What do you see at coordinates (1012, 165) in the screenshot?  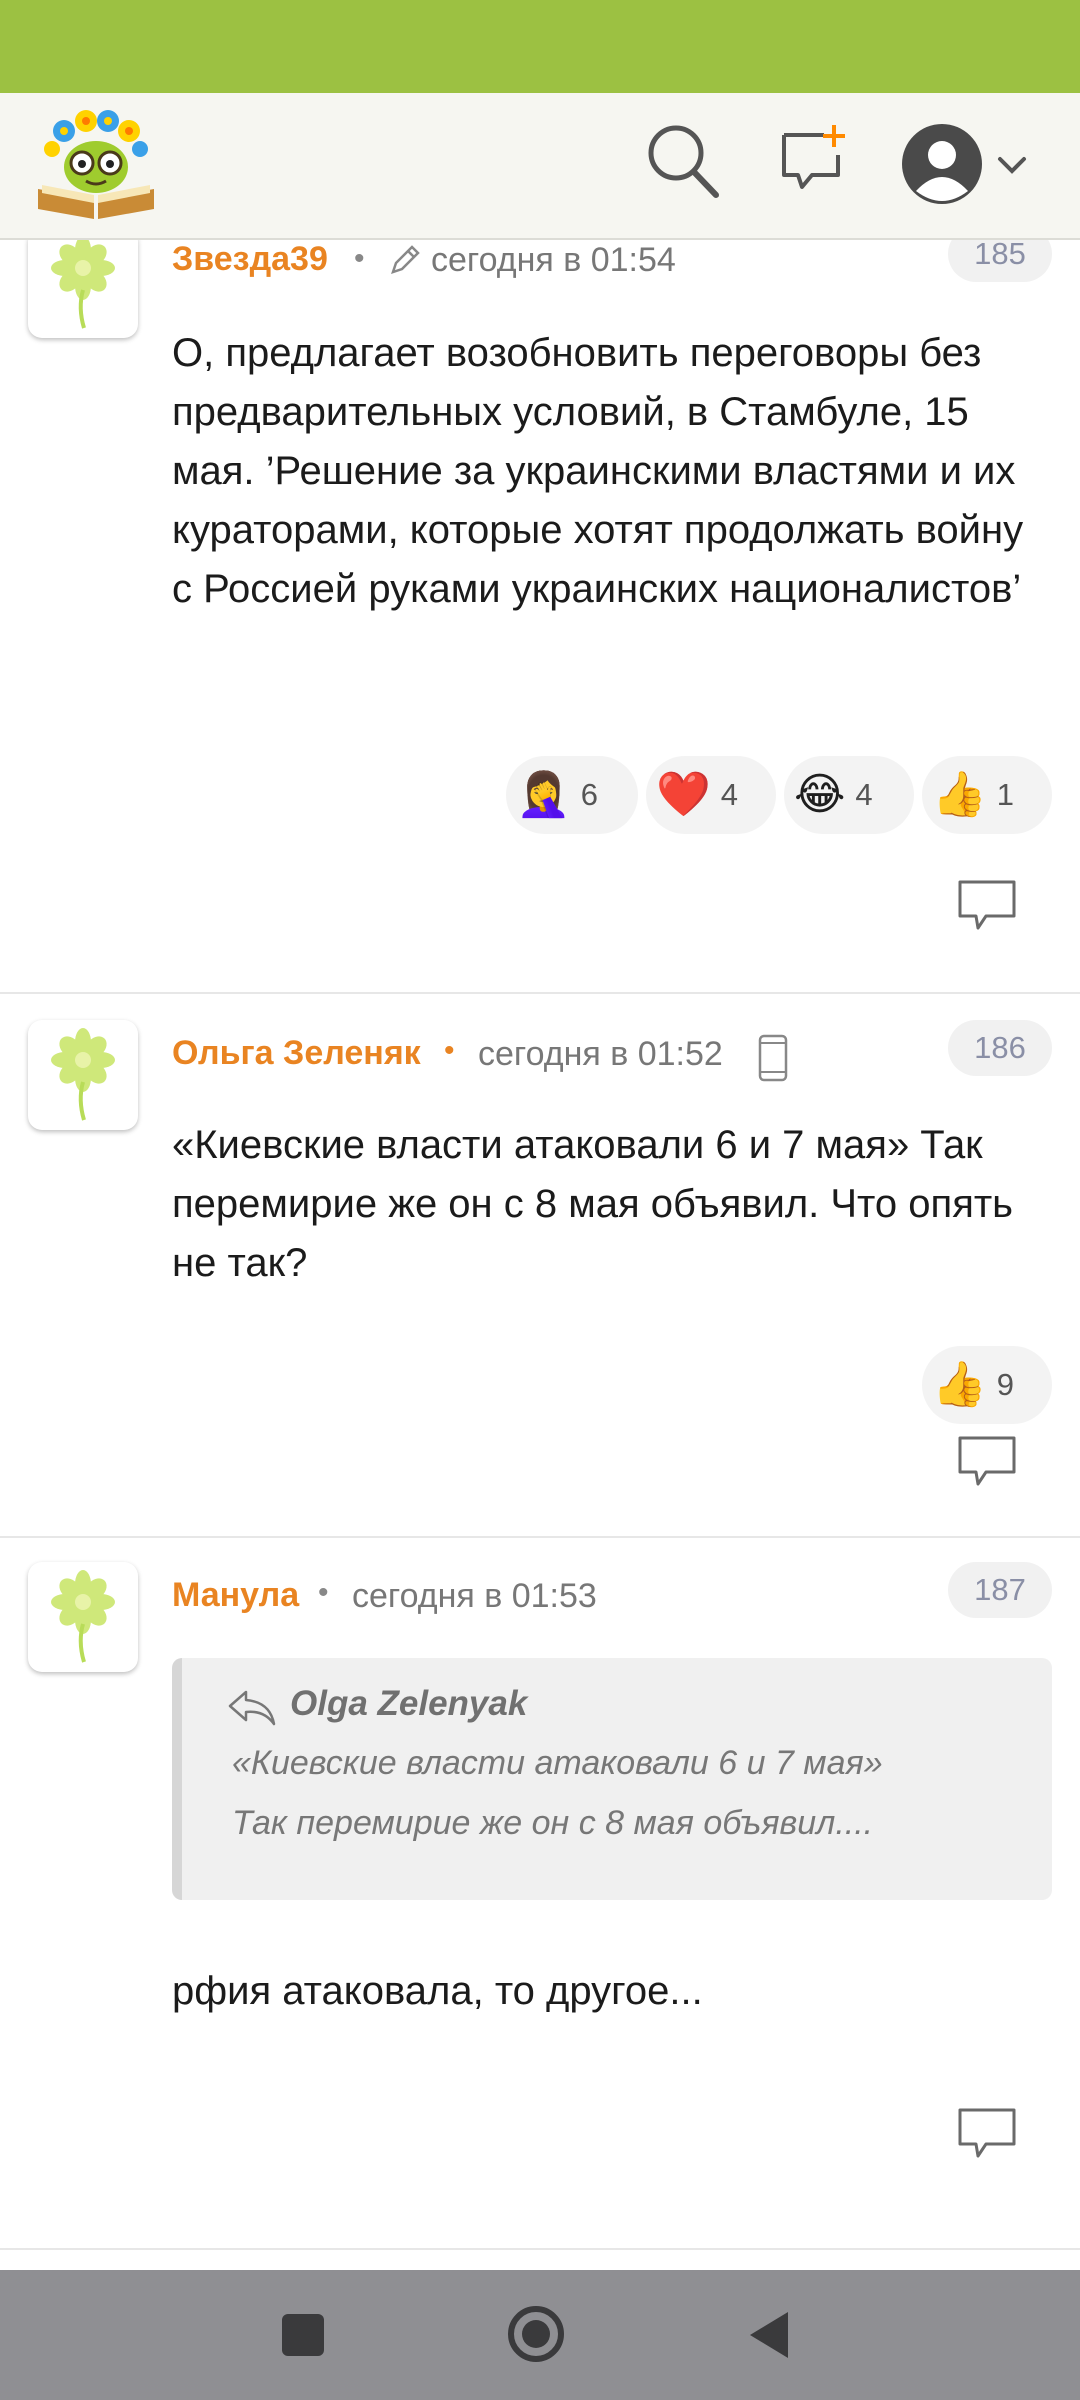 I see `chevron-down-icon` at bounding box center [1012, 165].